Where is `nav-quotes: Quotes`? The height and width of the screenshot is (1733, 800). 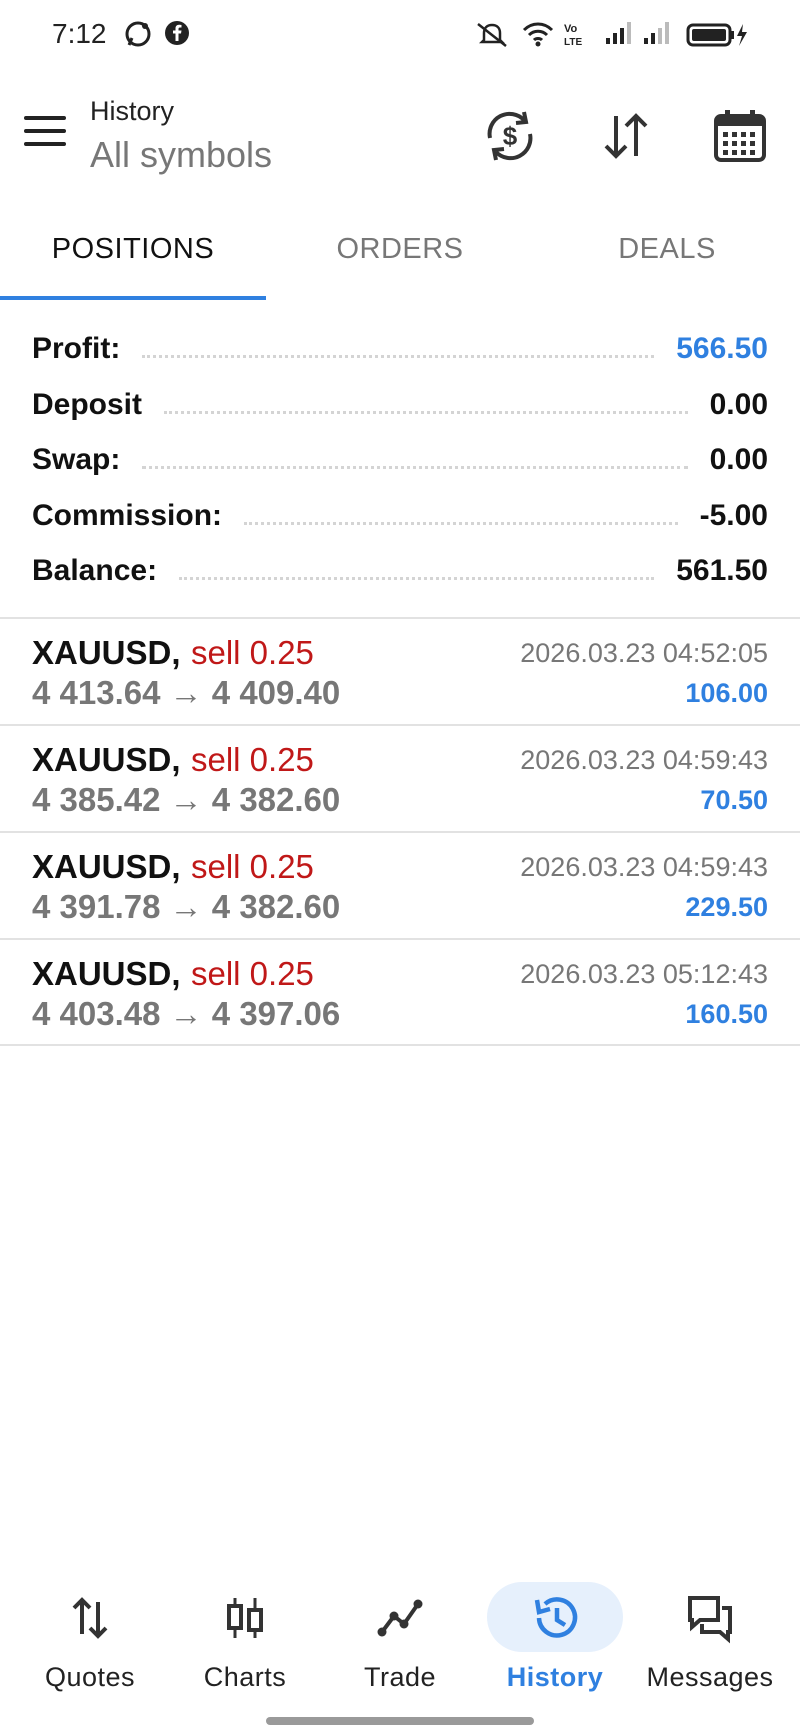
nav-quotes: Quotes is located at coordinates (90, 1642).